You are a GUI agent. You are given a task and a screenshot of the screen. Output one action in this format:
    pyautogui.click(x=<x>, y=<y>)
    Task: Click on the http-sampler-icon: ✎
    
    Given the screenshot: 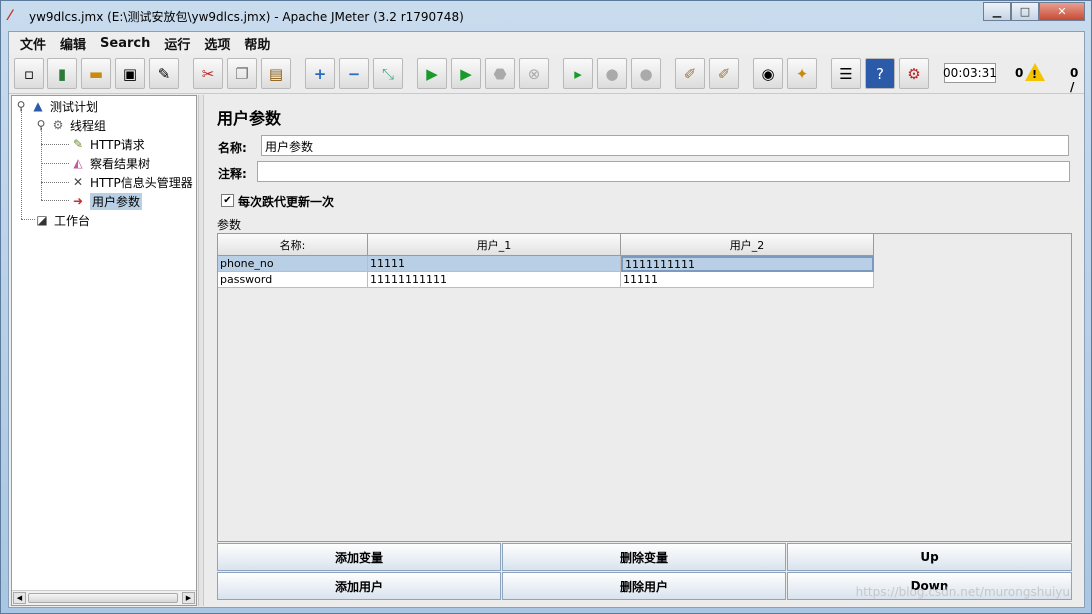 What is the action you would take?
    pyautogui.click(x=78, y=144)
    